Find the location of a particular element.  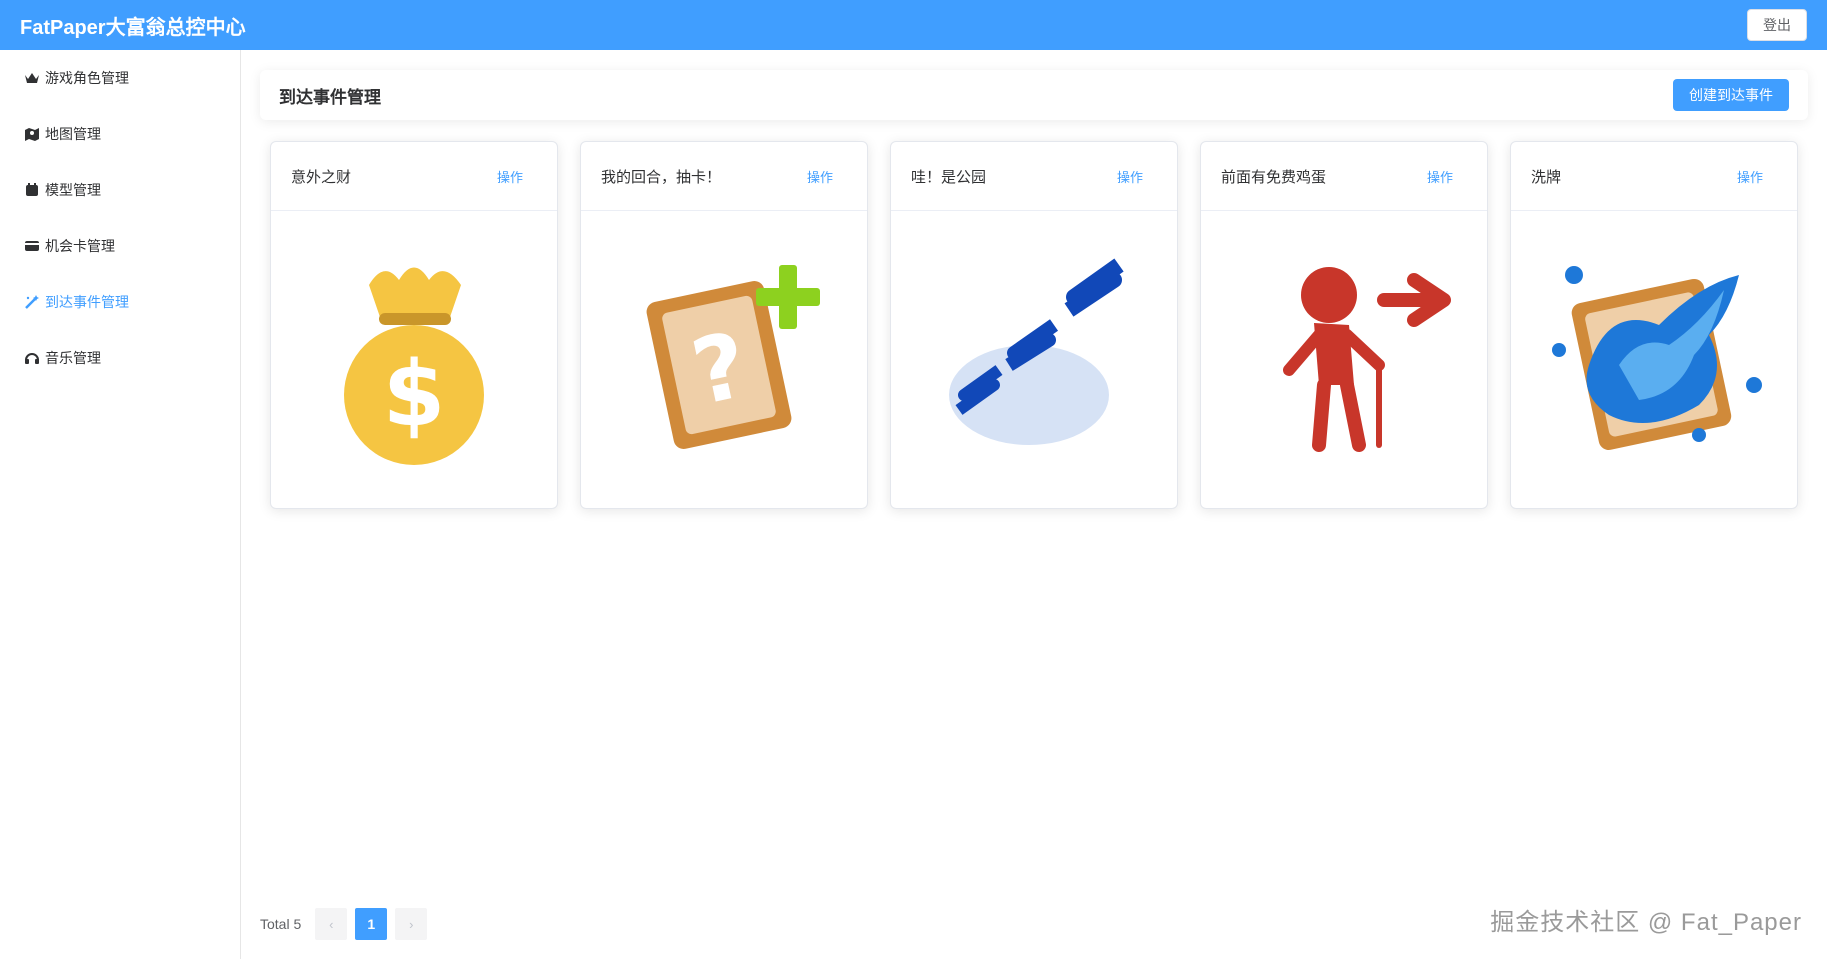

pagination-total: Total 5 is located at coordinates (281, 924).